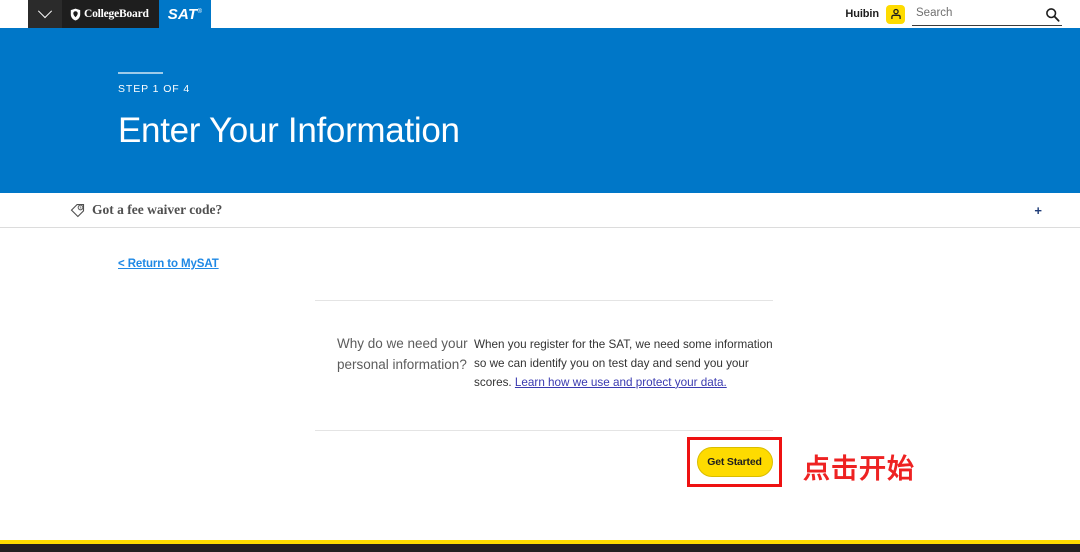  Describe the element at coordinates (289, 130) in the screenshot. I see `page-title: Enter Your Information` at that location.